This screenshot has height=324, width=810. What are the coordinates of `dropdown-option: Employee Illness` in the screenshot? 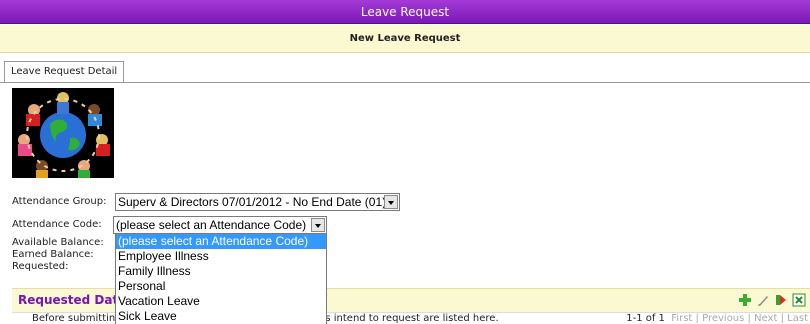 It's located at (221, 256).